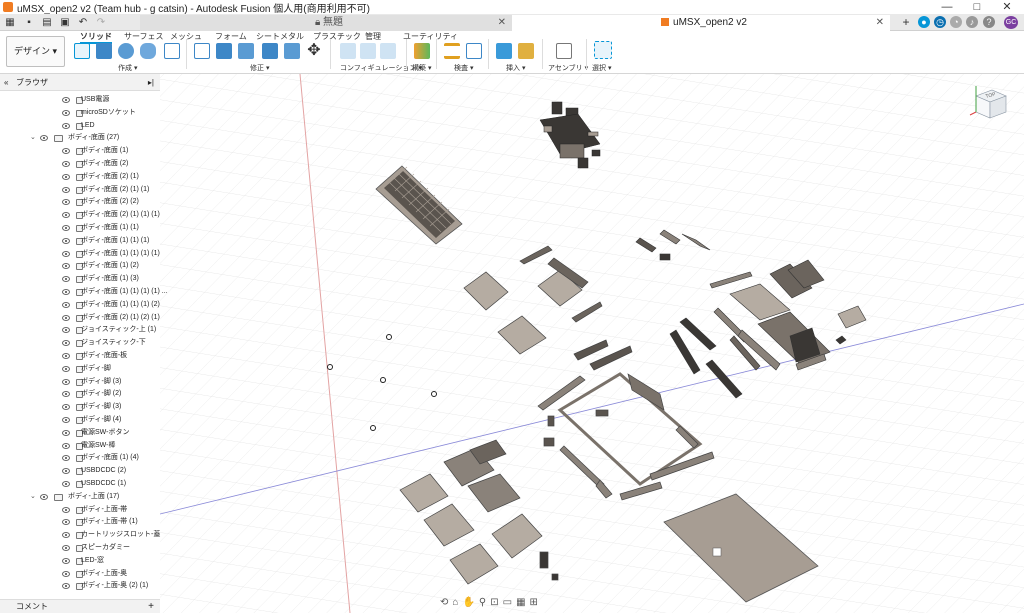  Describe the element at coordinates (1011, 22) in the screenshot. I see `user-avatar: GC` at that location.